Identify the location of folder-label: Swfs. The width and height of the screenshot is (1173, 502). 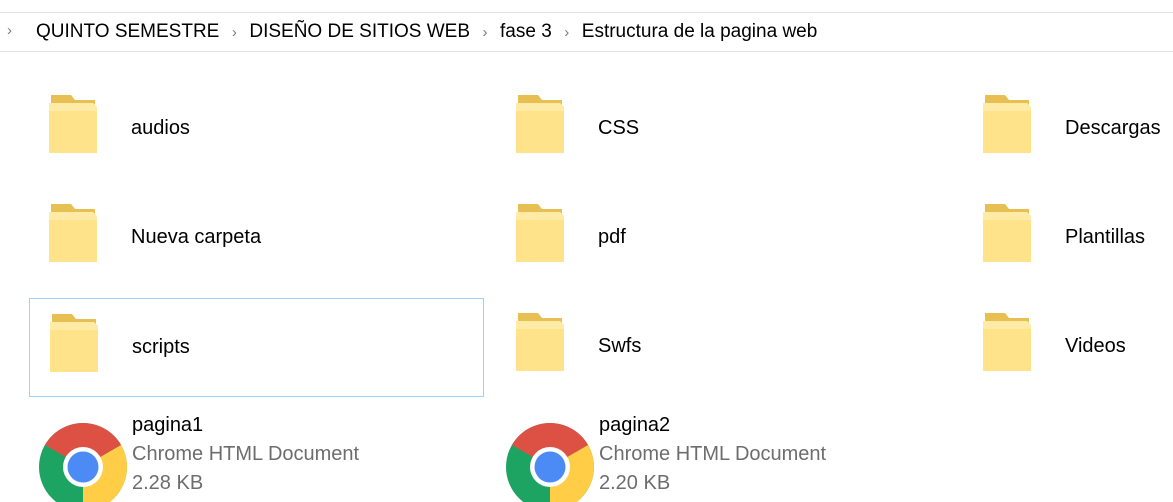
(620, 346).